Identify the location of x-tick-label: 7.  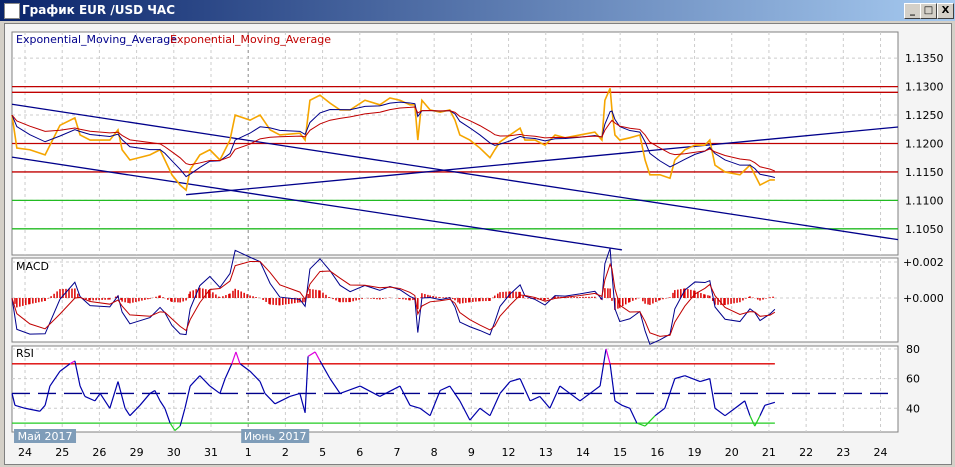
(396, 452).